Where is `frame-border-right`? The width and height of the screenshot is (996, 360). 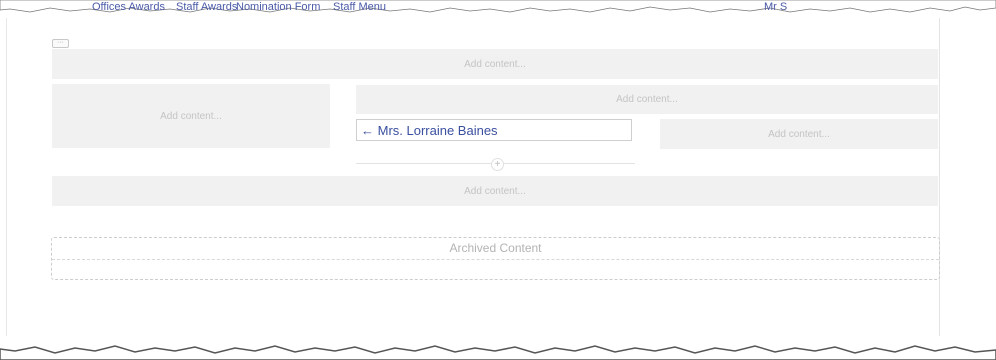
frame-border-right is located at coordinates (939, 177).